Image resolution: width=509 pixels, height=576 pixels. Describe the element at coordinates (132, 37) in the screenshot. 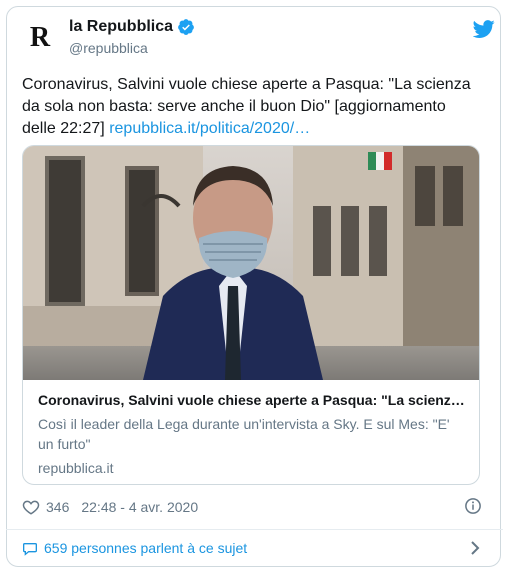

I see `account-names: la Repubblica @repubblica` at that location.